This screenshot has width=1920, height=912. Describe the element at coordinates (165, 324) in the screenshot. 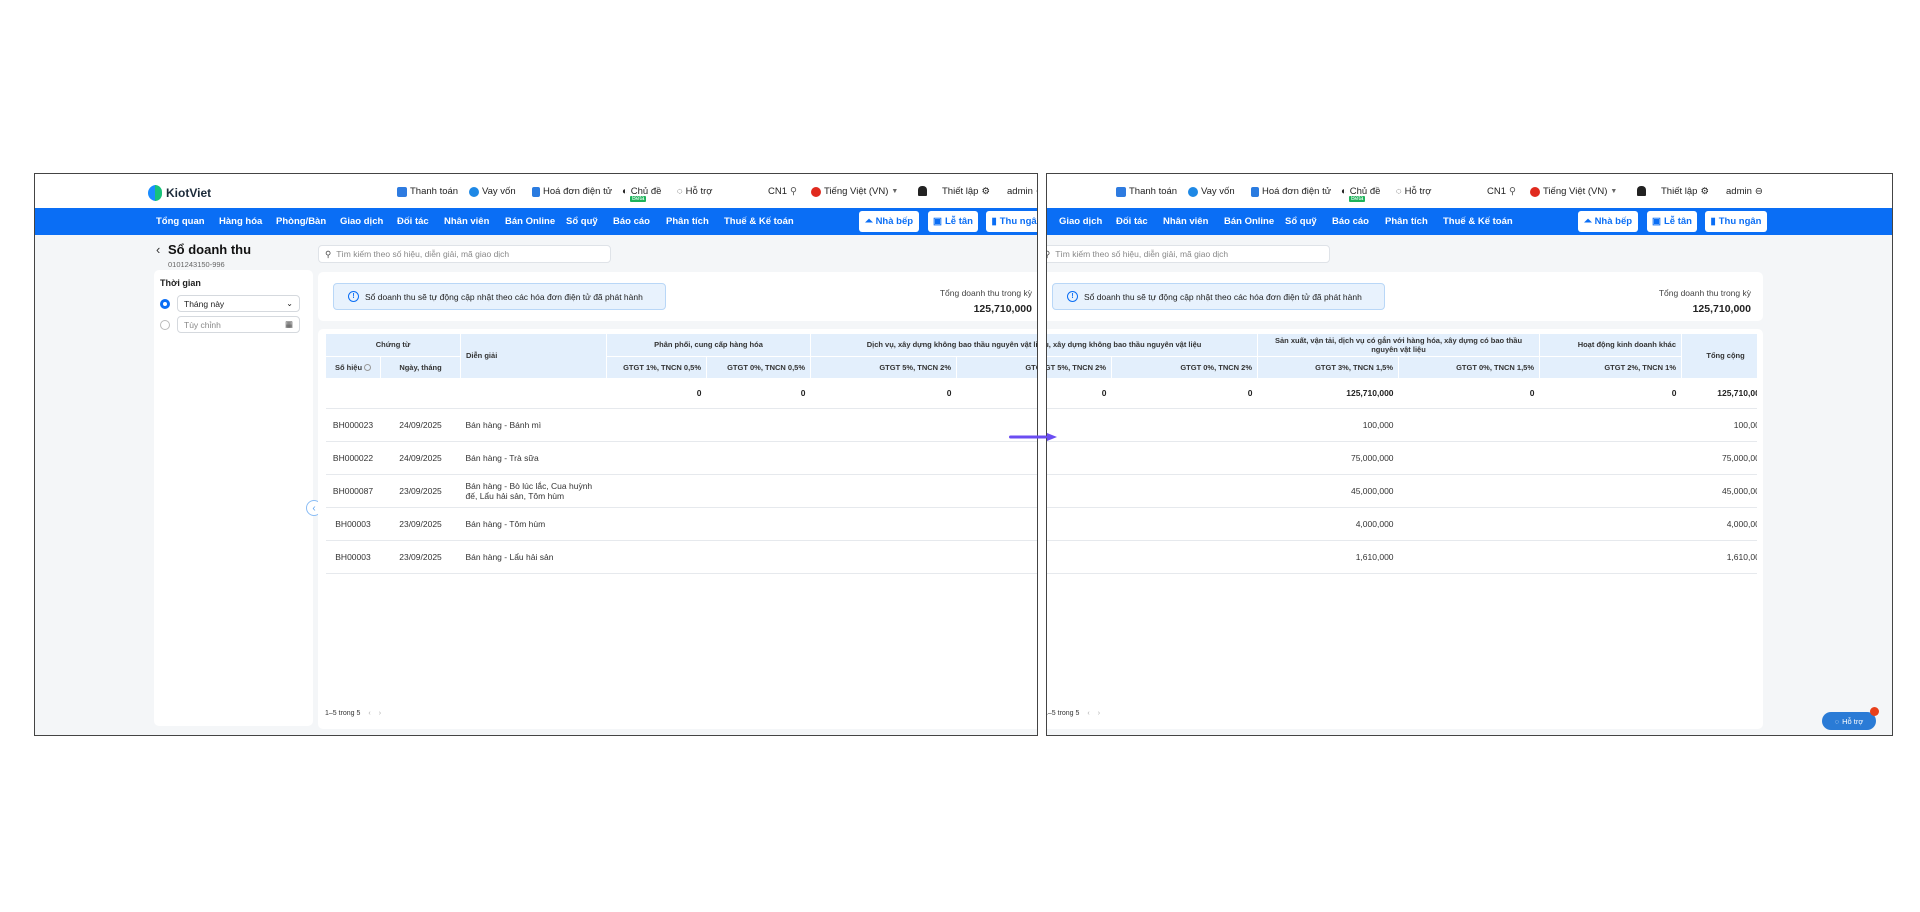

I see `radio-unselected` at that location.